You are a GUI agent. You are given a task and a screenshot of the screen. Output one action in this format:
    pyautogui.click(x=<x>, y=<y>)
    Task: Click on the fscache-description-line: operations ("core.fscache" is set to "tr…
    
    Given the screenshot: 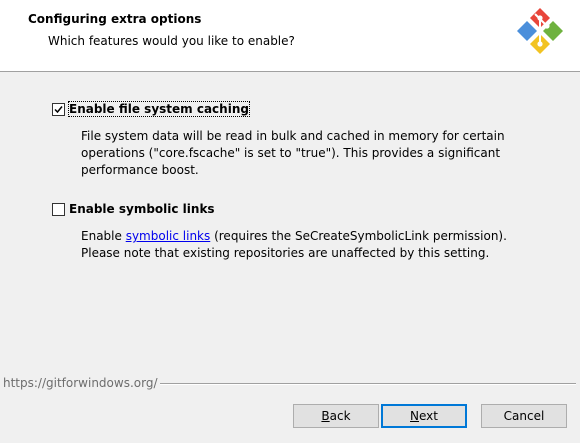 What is the action you would take?
    pyautogui.click(x=291, y=153)
    